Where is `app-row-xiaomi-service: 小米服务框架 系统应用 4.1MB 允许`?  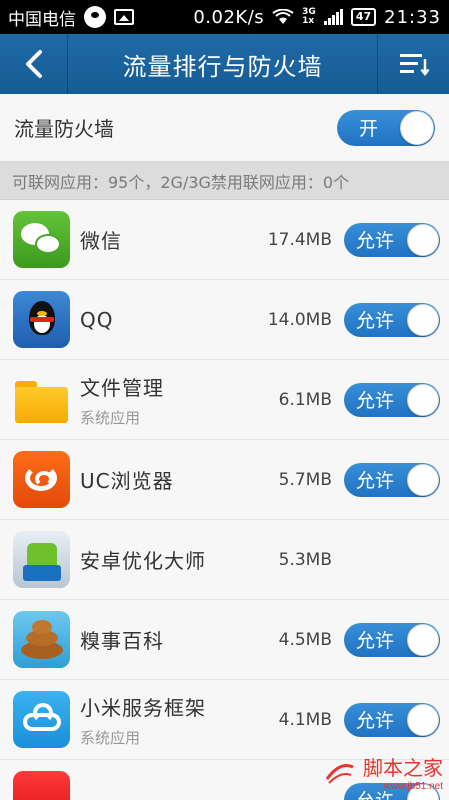 app-row-xiaomi-service: 小米服务框架 系统应用 4.1MB 允许 is located at coordinates (224, 720).